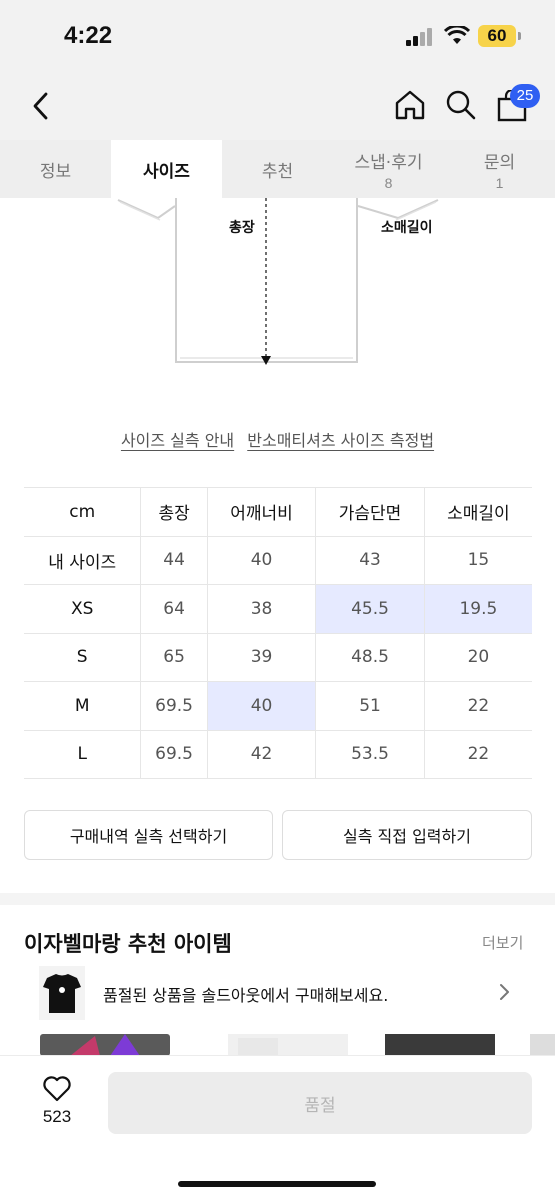 The image size is (555, 1200). I want to click on tab-snap-review: 스냅·후기 8, so click(388, 169).